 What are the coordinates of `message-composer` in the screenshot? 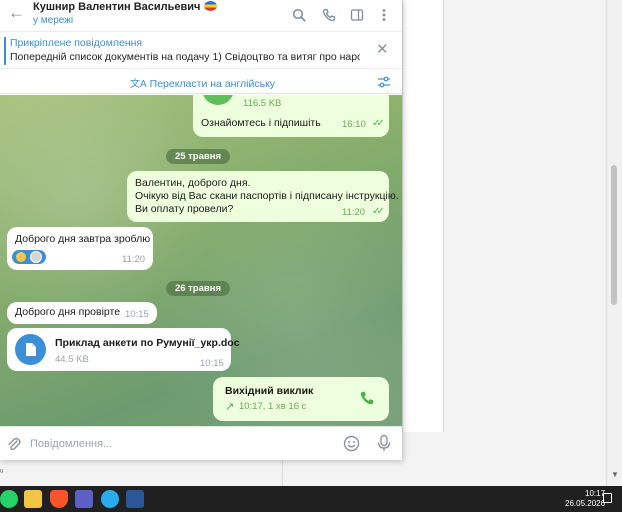 It's located at (201, 443).